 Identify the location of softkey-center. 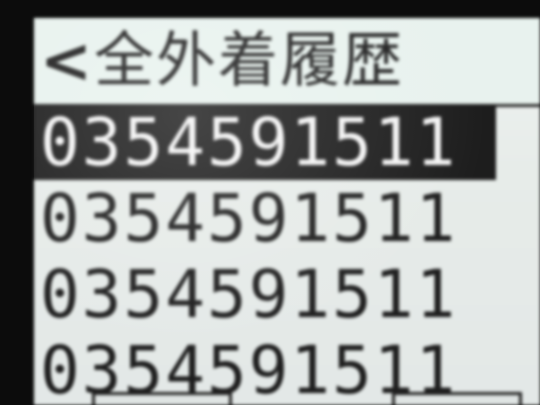
(317, 398).